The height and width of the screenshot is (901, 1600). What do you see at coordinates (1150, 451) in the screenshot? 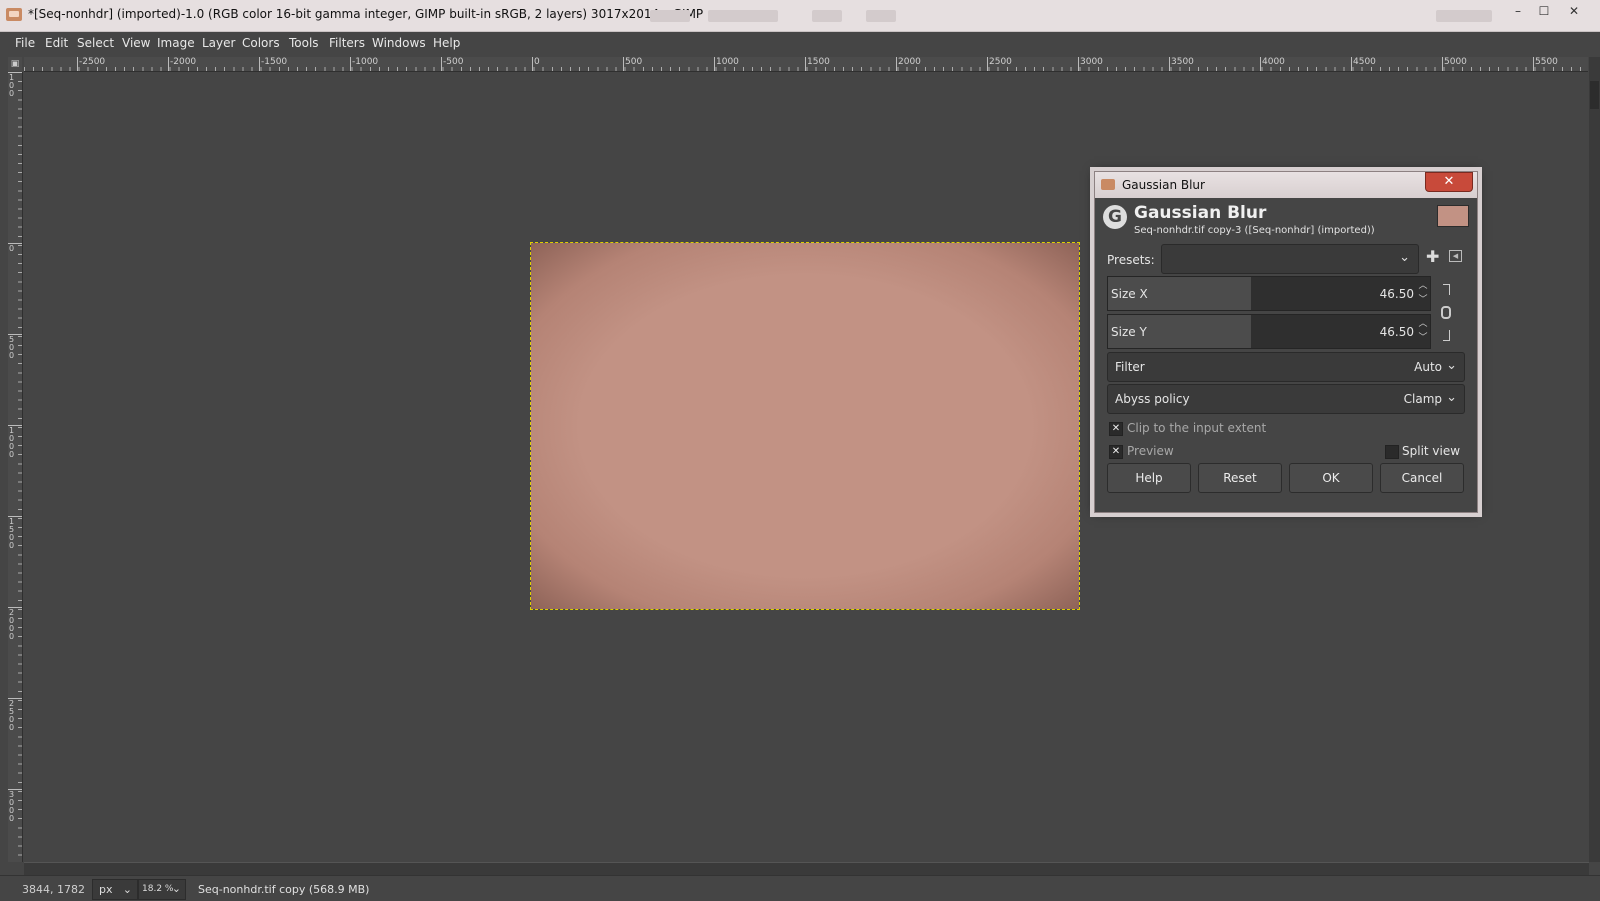
I see `preview-label: Preview` at bounding box center [1150, 451].